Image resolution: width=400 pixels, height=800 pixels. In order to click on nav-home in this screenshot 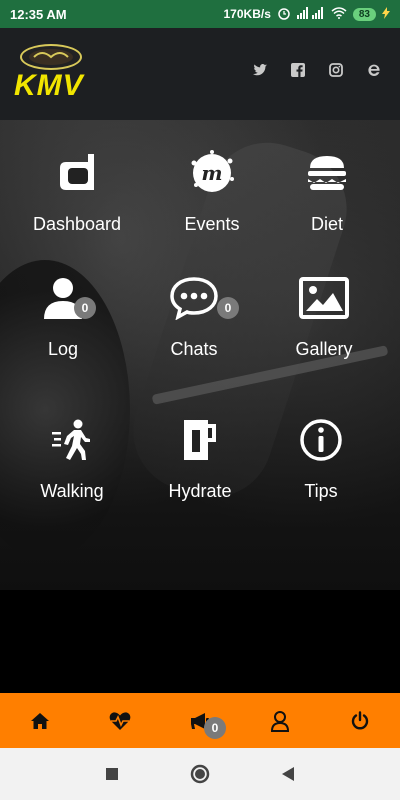, I will do `click(40, 721)`.